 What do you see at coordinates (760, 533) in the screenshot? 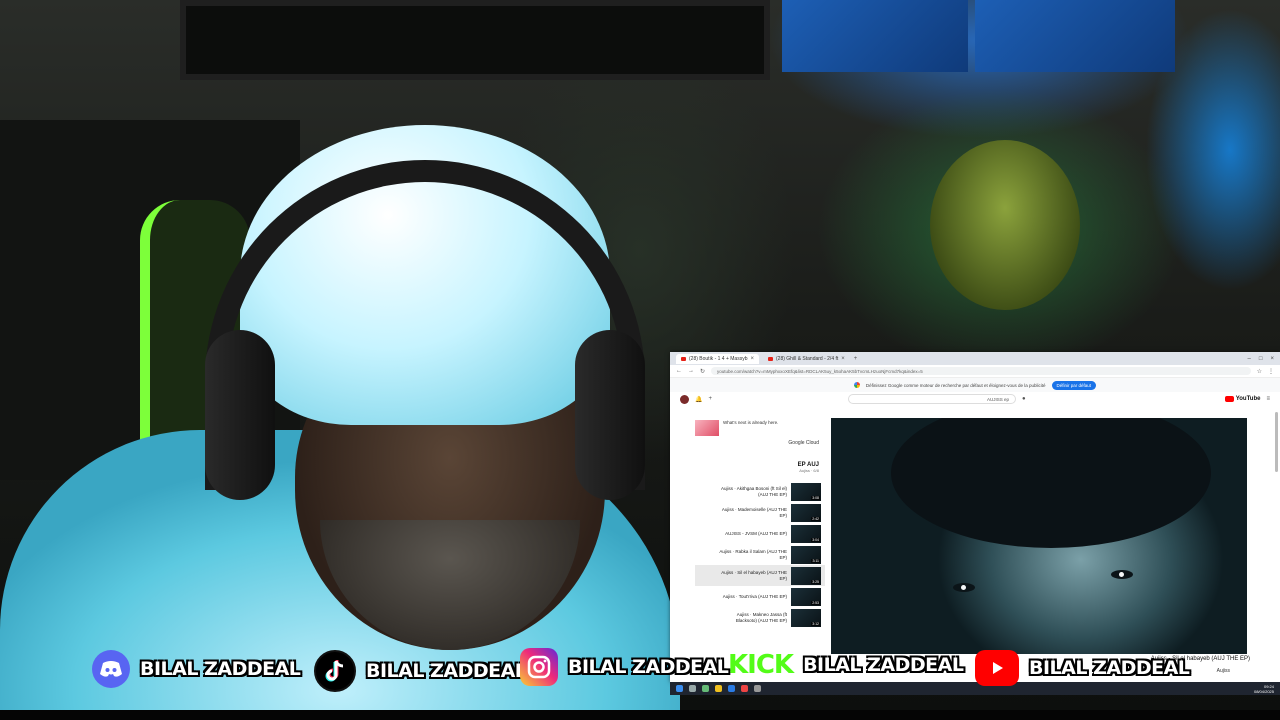
I see `playlist-item: AUJISS - JVSM (AUJ THE EP) 3:04` at bounding box center [760, 533].